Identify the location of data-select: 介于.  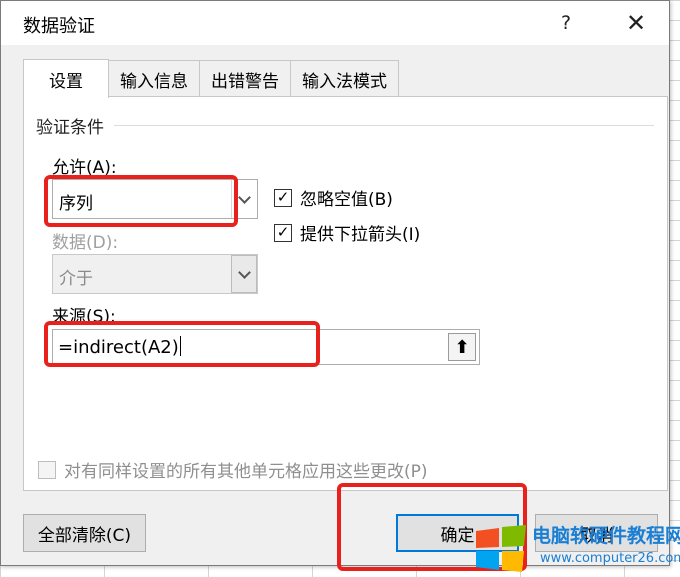
(155, 274).